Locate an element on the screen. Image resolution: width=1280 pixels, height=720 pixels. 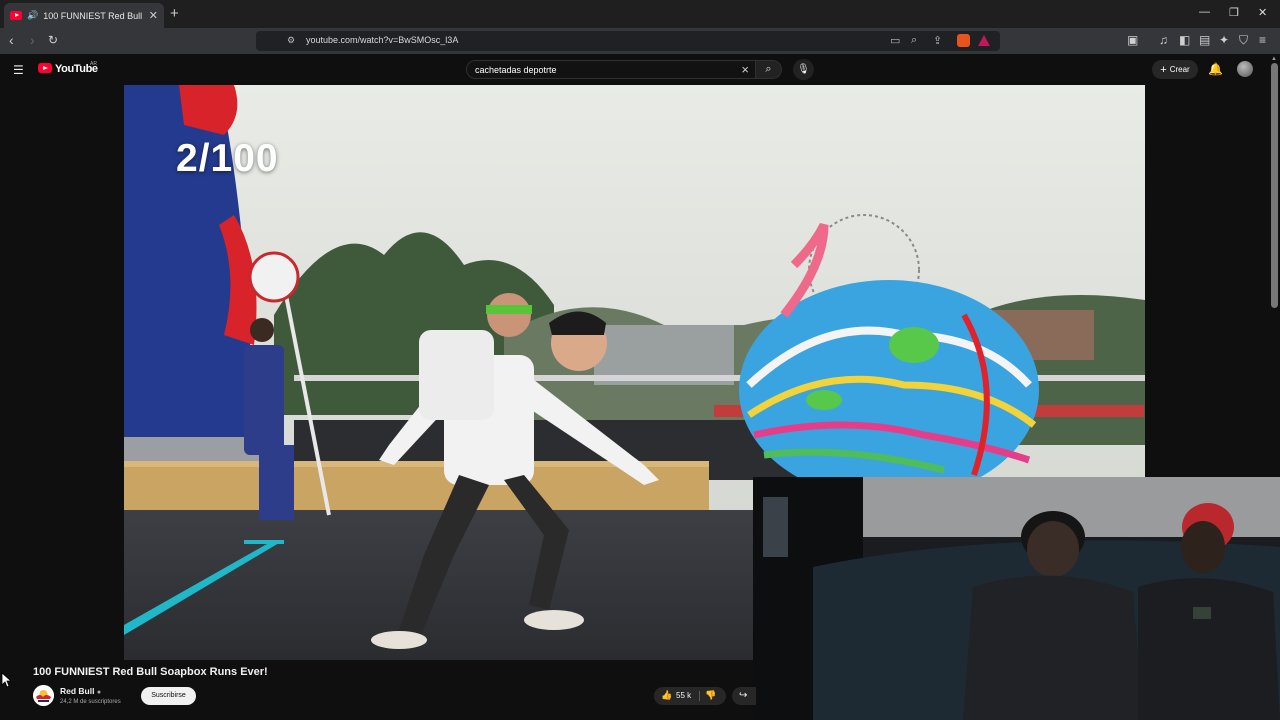
minimize-button: — is located at coordinates (1204, 12).